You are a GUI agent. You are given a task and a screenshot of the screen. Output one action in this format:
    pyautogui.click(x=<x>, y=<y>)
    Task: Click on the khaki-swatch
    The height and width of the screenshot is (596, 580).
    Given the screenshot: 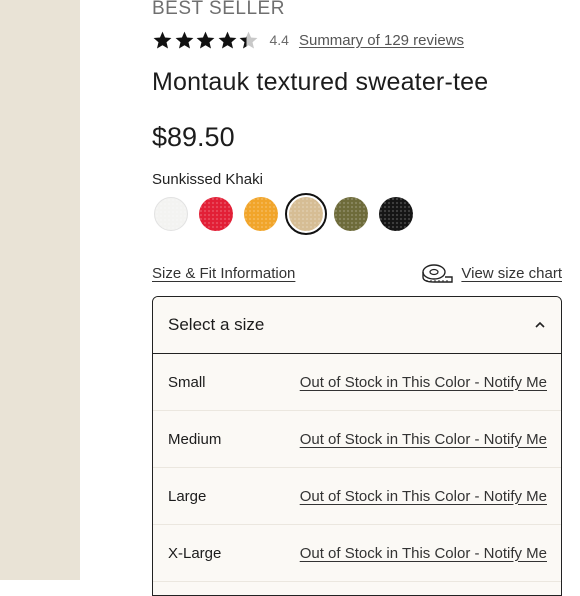 What is the action you would take?
    pyautogui.click(x=306, y=214)
    